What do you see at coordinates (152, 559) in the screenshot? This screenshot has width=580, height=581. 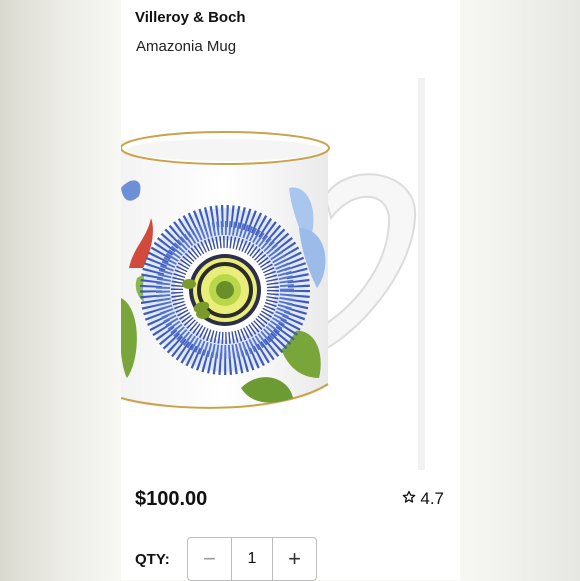 I see `quantity-label: QTY:` at bounding box center [152, 559].